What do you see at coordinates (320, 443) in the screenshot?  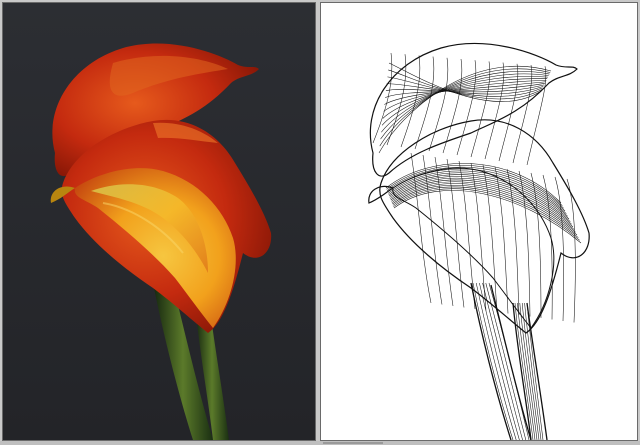 I see `bottom-scroll-strip` at bounding box center [320, 443].